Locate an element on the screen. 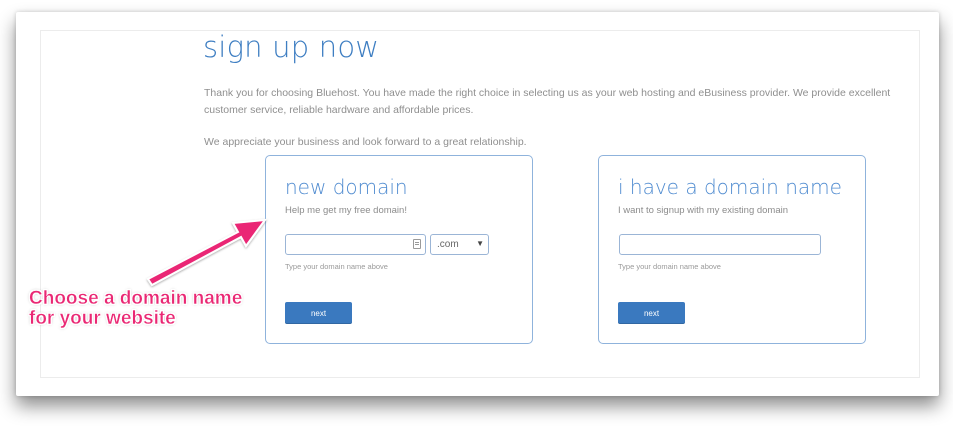  new-domain-next-button: next is located at coordinates (318, 313).